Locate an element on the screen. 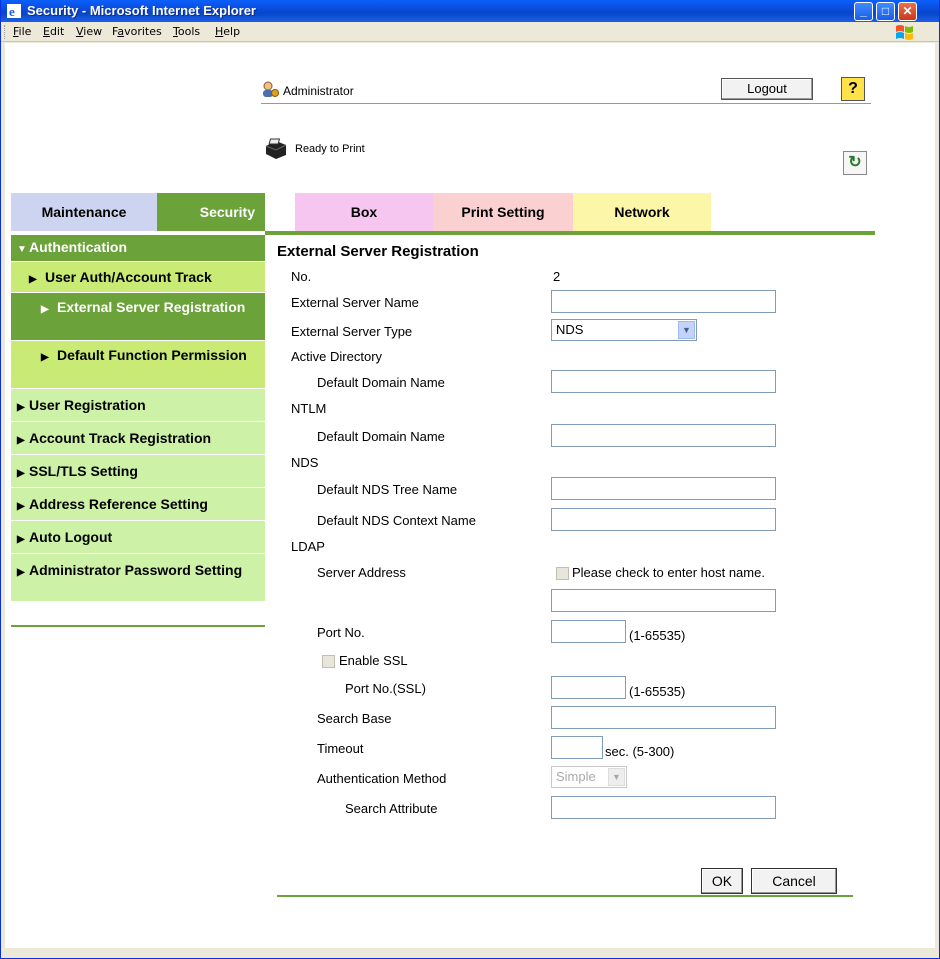  page-title: External Server Registration is located at coordinates (378, 251).